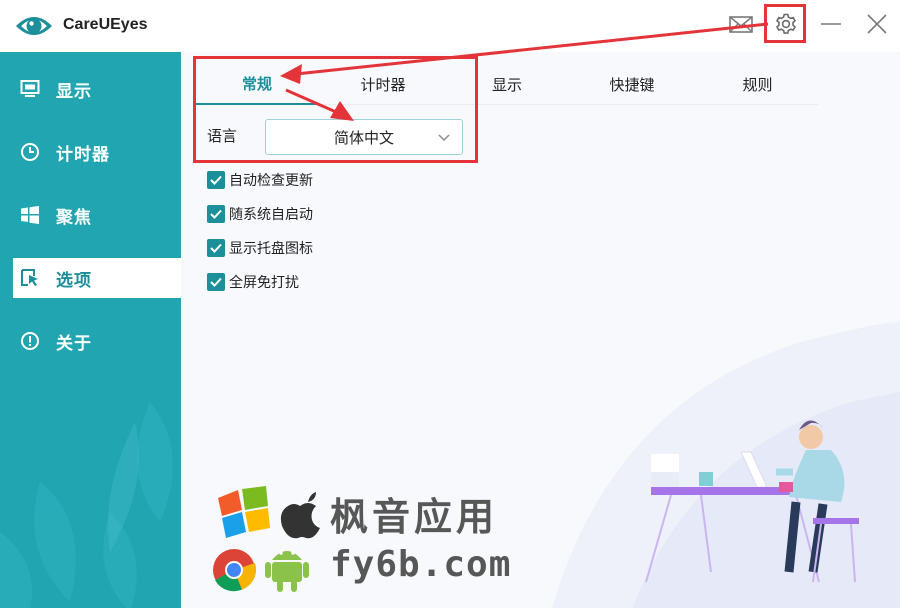 The width and height of the screenshot is (900, 608). Describe the element at coordinates (421, 564) in the screenshot. I see `watermark-url: fy6b.com` at that location.